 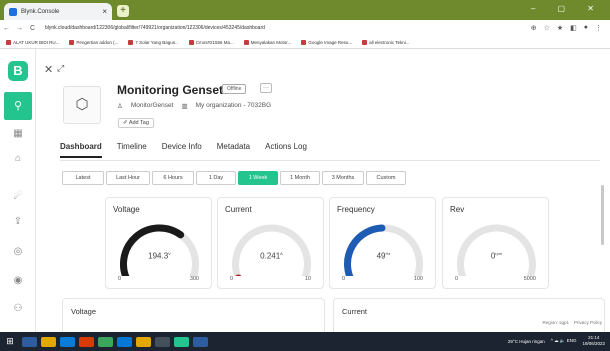 What do you see at coordinates (19, 28) in the screenshot?
I see `forward-icon: →` at bounding box center [19, 28].